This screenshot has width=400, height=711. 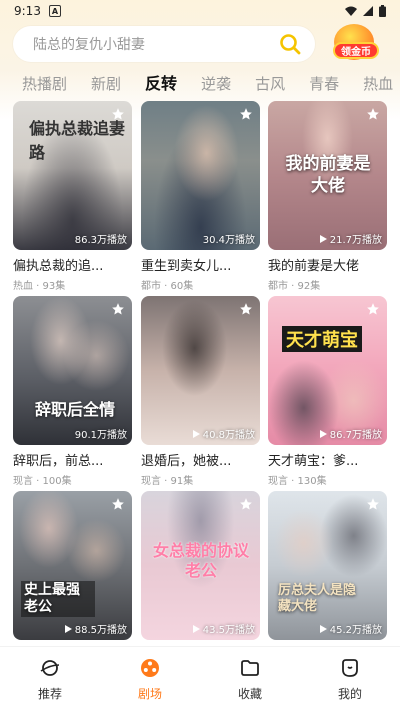 What do you see at coordinates (216, 84) in the screenshot?
I see `tab-comeback: 逆袭` at bounding box center [216, 84].